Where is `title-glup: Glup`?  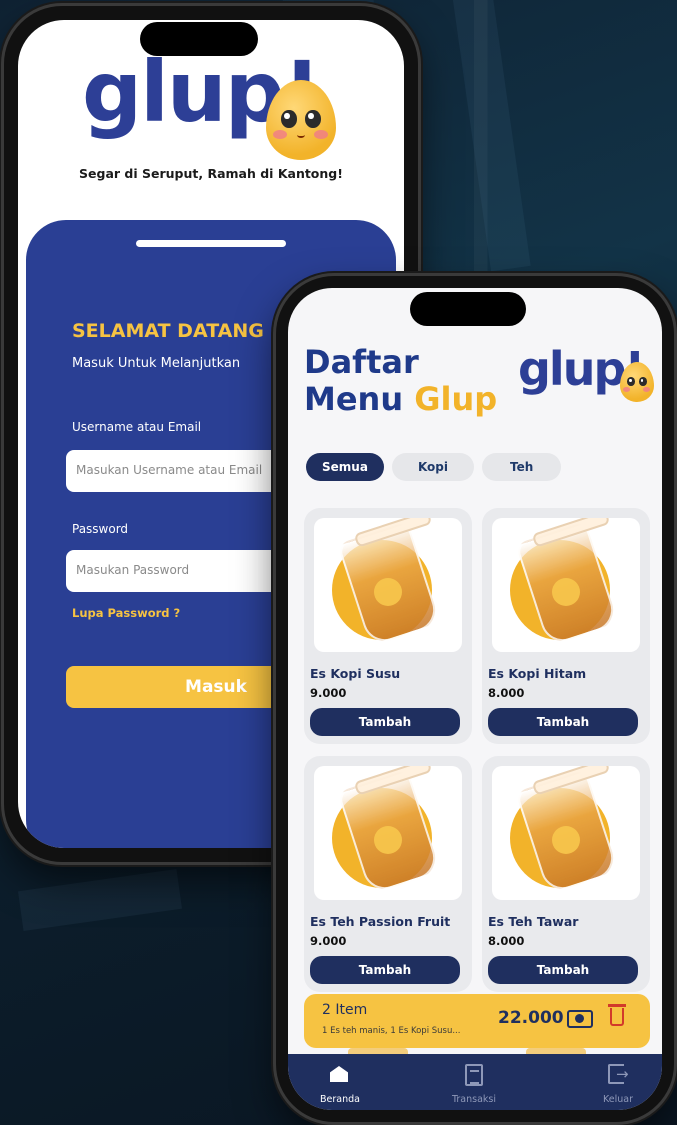 title-glup: Glup is located at coordinates (456, 398).